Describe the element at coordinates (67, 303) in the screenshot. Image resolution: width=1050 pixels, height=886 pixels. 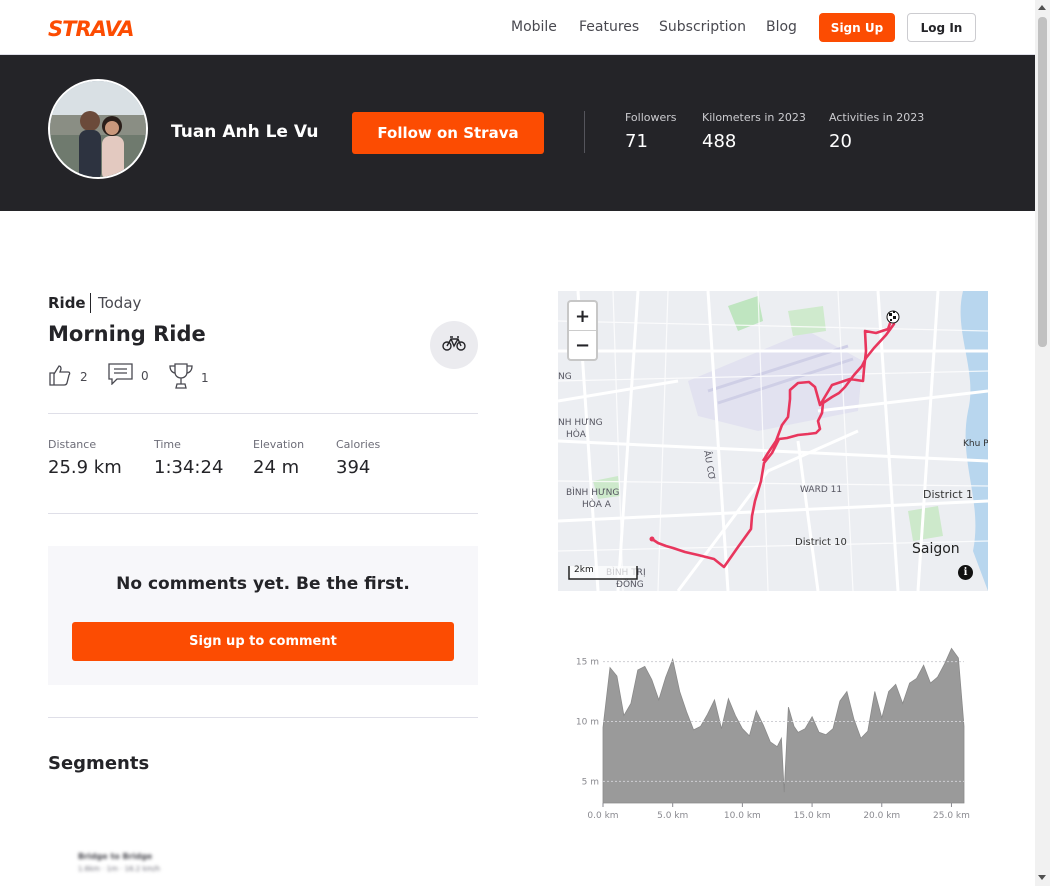
I see `activity-type: Ride` at that location.